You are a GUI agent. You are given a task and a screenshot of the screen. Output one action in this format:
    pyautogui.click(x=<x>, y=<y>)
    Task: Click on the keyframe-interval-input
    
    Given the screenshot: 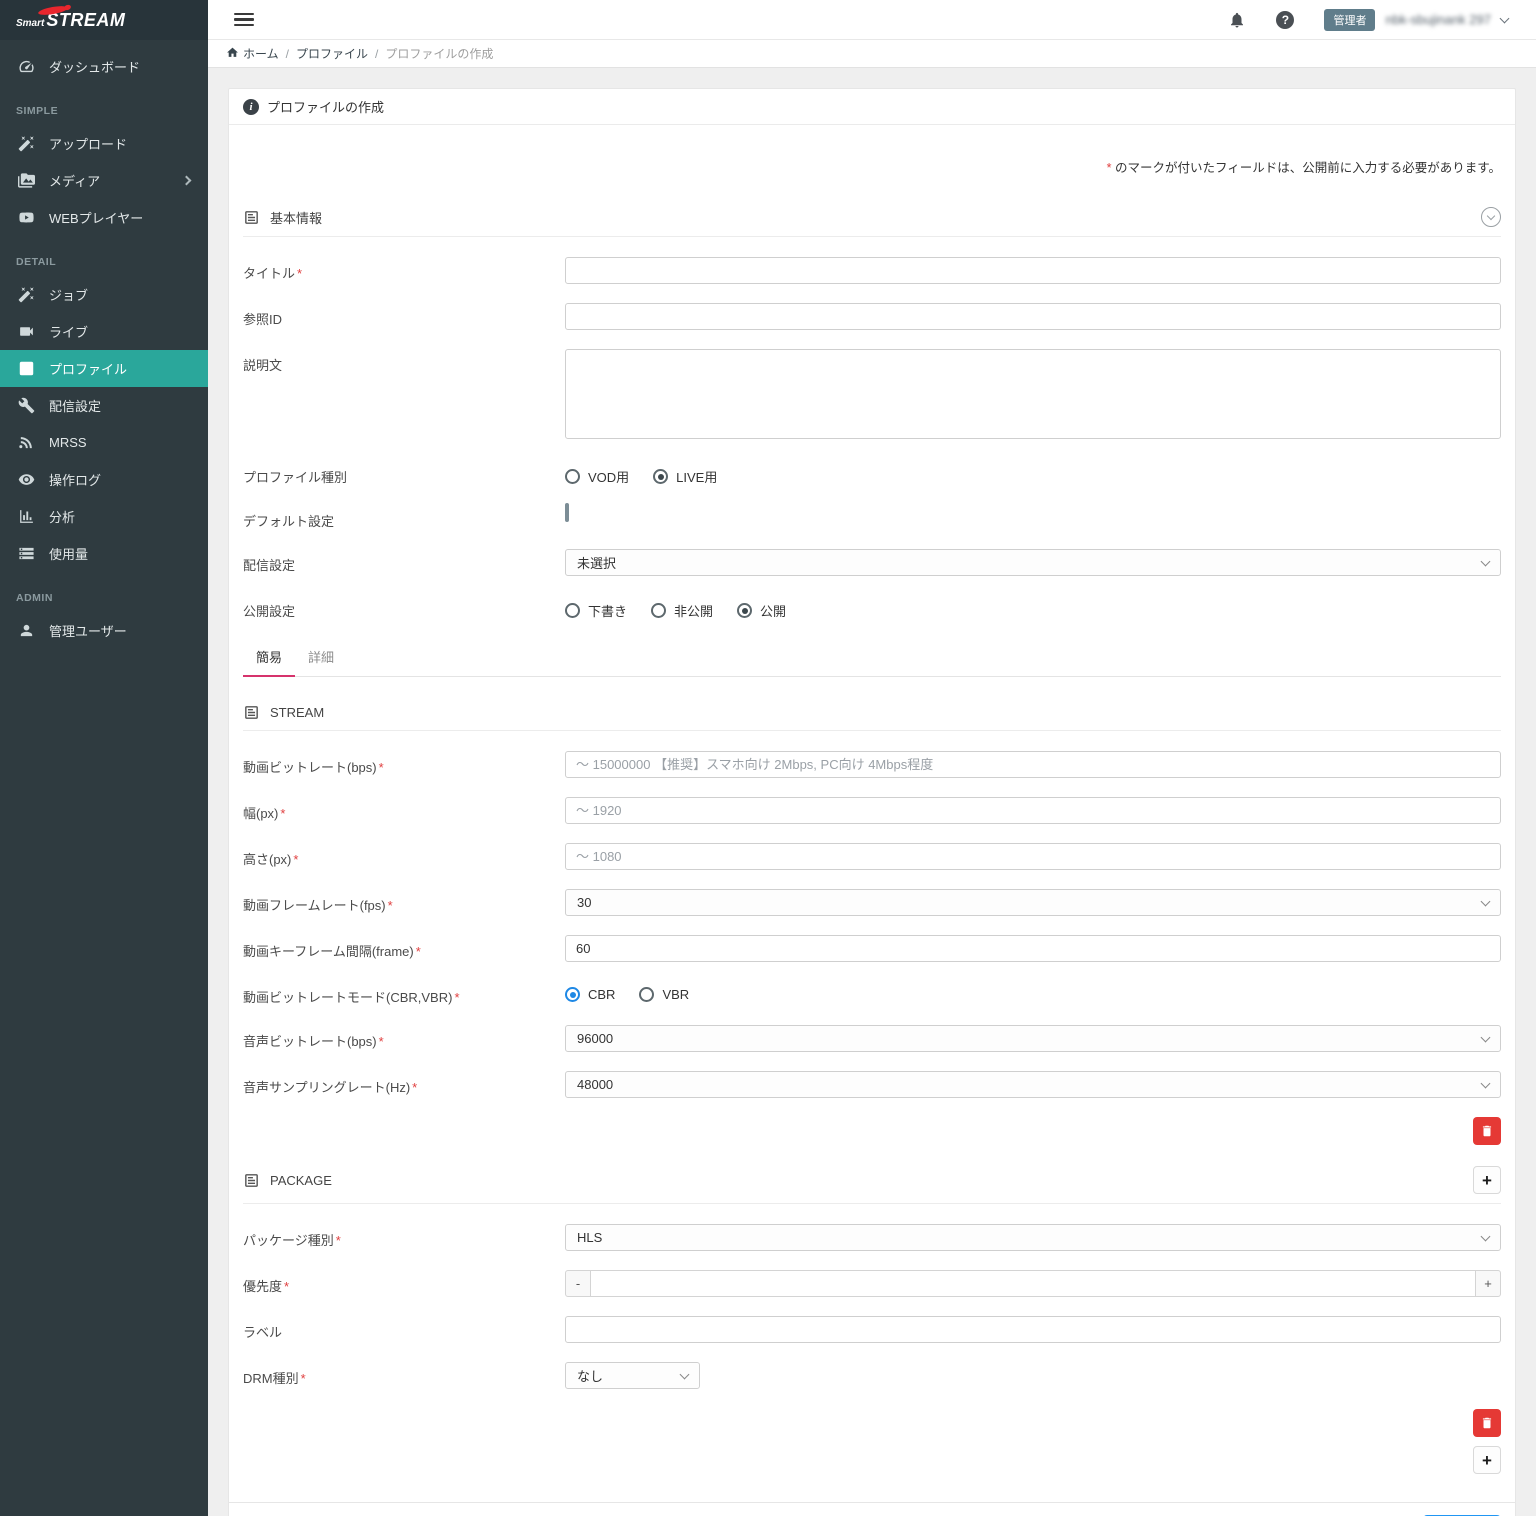 What is the action you would take?
    pyautogui.click(x=1033, y=948)
    